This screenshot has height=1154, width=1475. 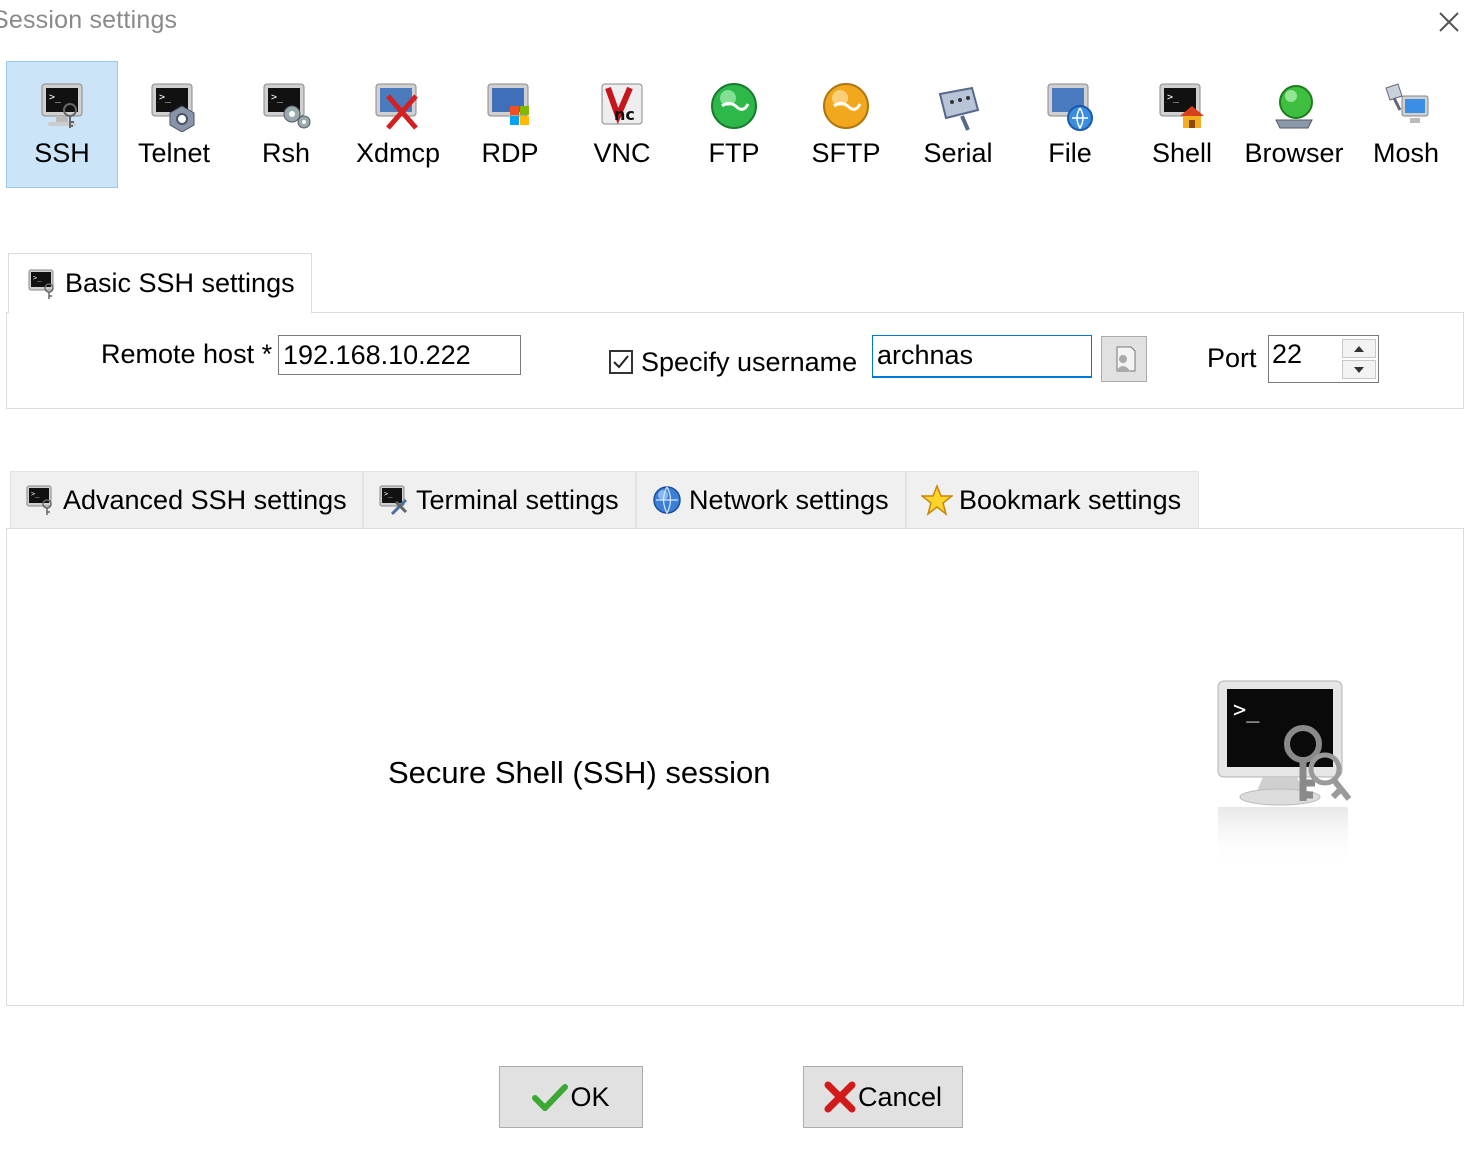 What do you see at coordinates (1406, 124) in the screenshot?
I see `session-type-mosh: Mosh` at bounding box center [1406, 124].